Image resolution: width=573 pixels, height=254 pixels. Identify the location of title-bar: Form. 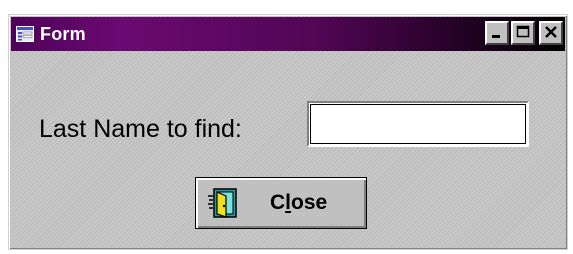
(288, 34).